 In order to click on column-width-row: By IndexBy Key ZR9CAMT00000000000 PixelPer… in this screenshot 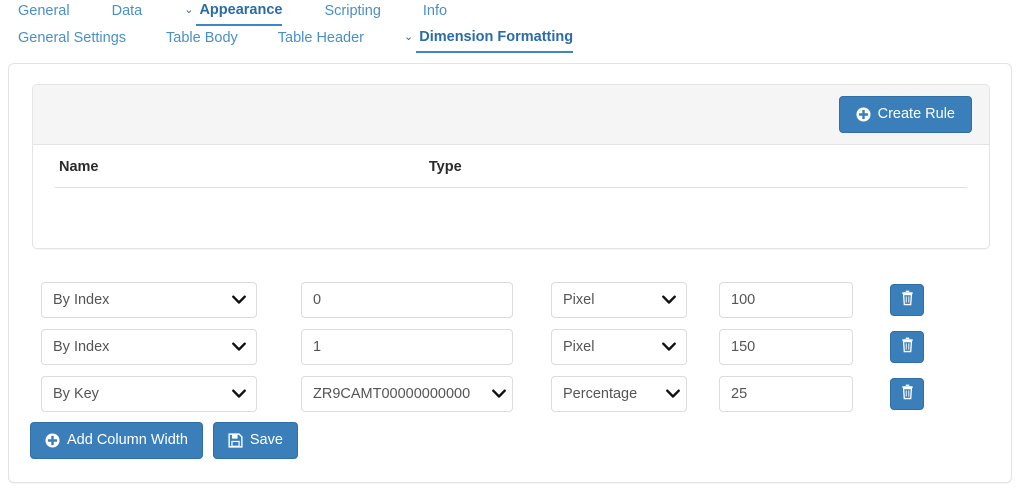, I will do `click(507, 393)`.